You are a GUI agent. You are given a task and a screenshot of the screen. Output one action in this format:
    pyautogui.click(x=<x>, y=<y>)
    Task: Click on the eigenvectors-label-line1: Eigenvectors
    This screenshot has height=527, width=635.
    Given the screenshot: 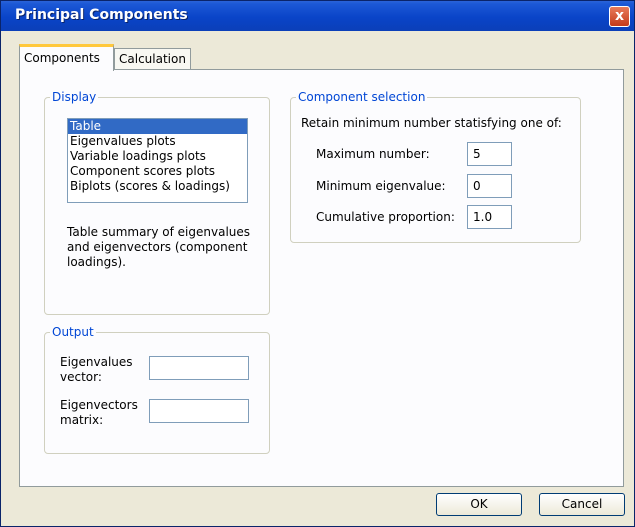 What is the action you would take?
    pyautogui.click(x=99, y=405)
    